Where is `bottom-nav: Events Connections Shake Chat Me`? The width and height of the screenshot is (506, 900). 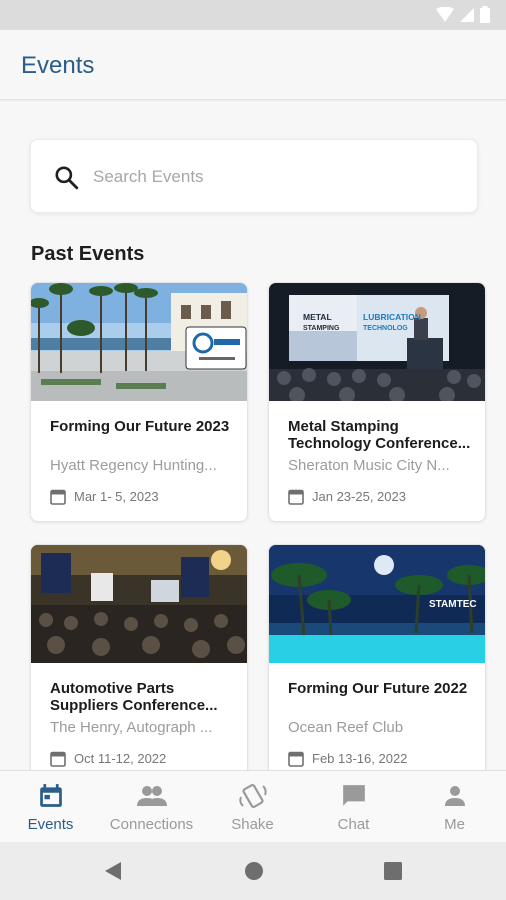 bottom-nav: Events Connections Shake Chat Me is located at coordinates (253, 806).